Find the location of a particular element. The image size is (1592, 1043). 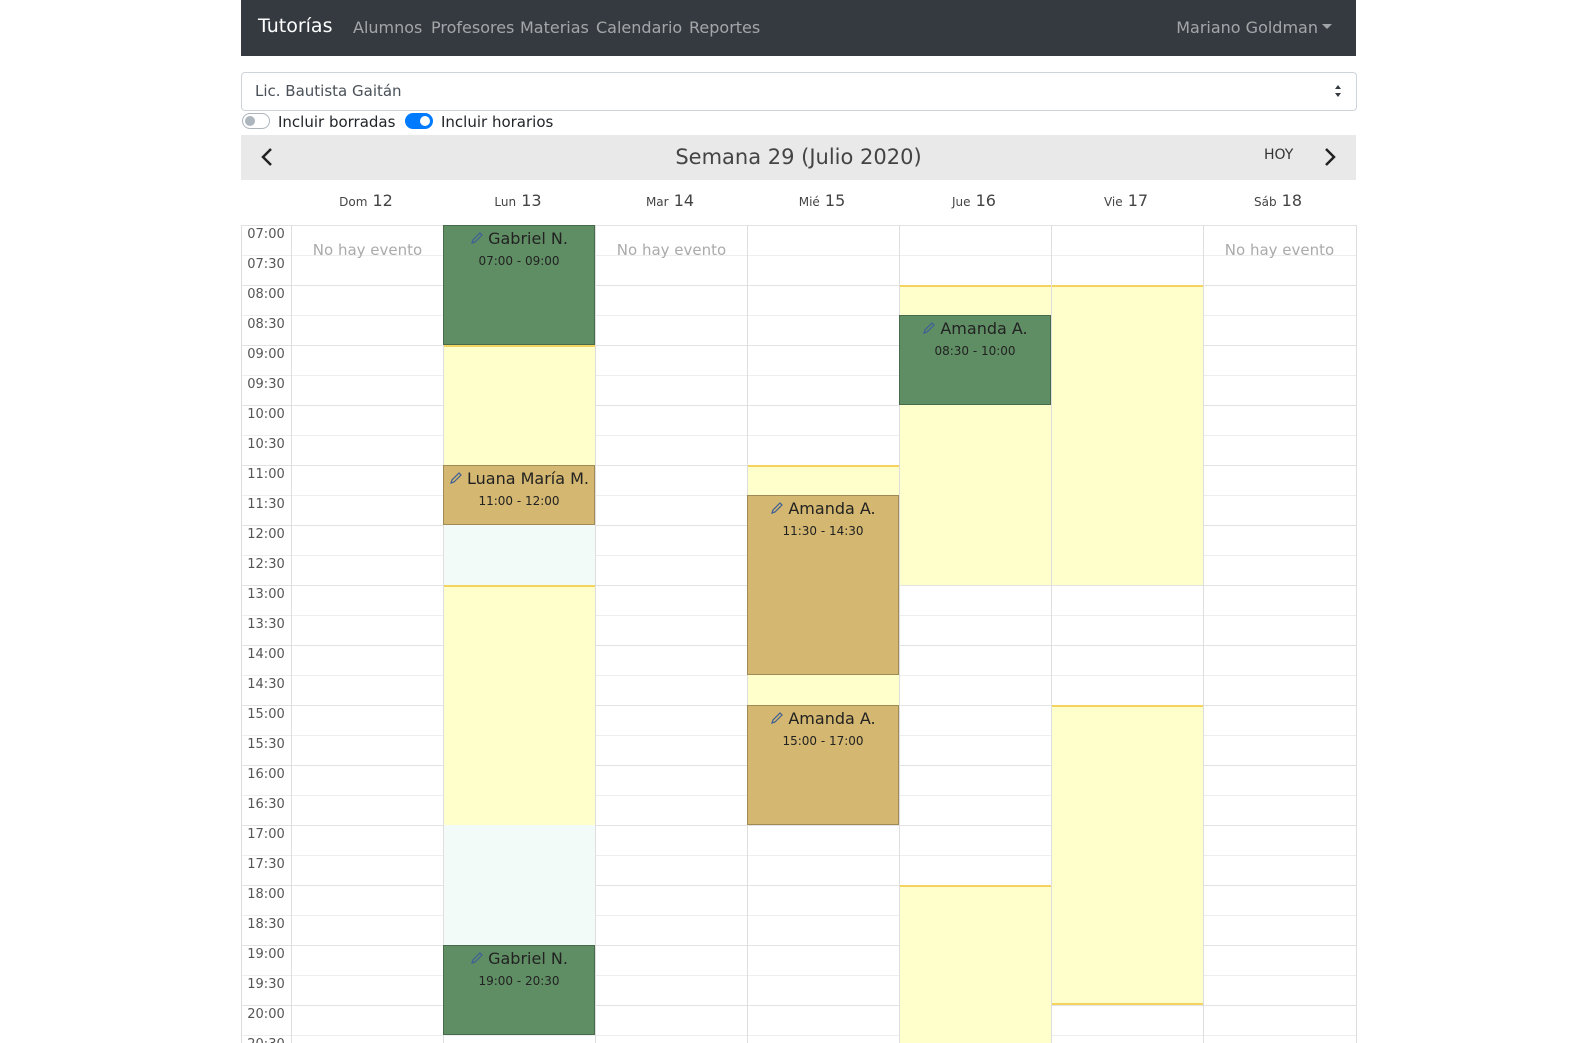

day-header: Dom 12 is located at coordinates (366, 200).